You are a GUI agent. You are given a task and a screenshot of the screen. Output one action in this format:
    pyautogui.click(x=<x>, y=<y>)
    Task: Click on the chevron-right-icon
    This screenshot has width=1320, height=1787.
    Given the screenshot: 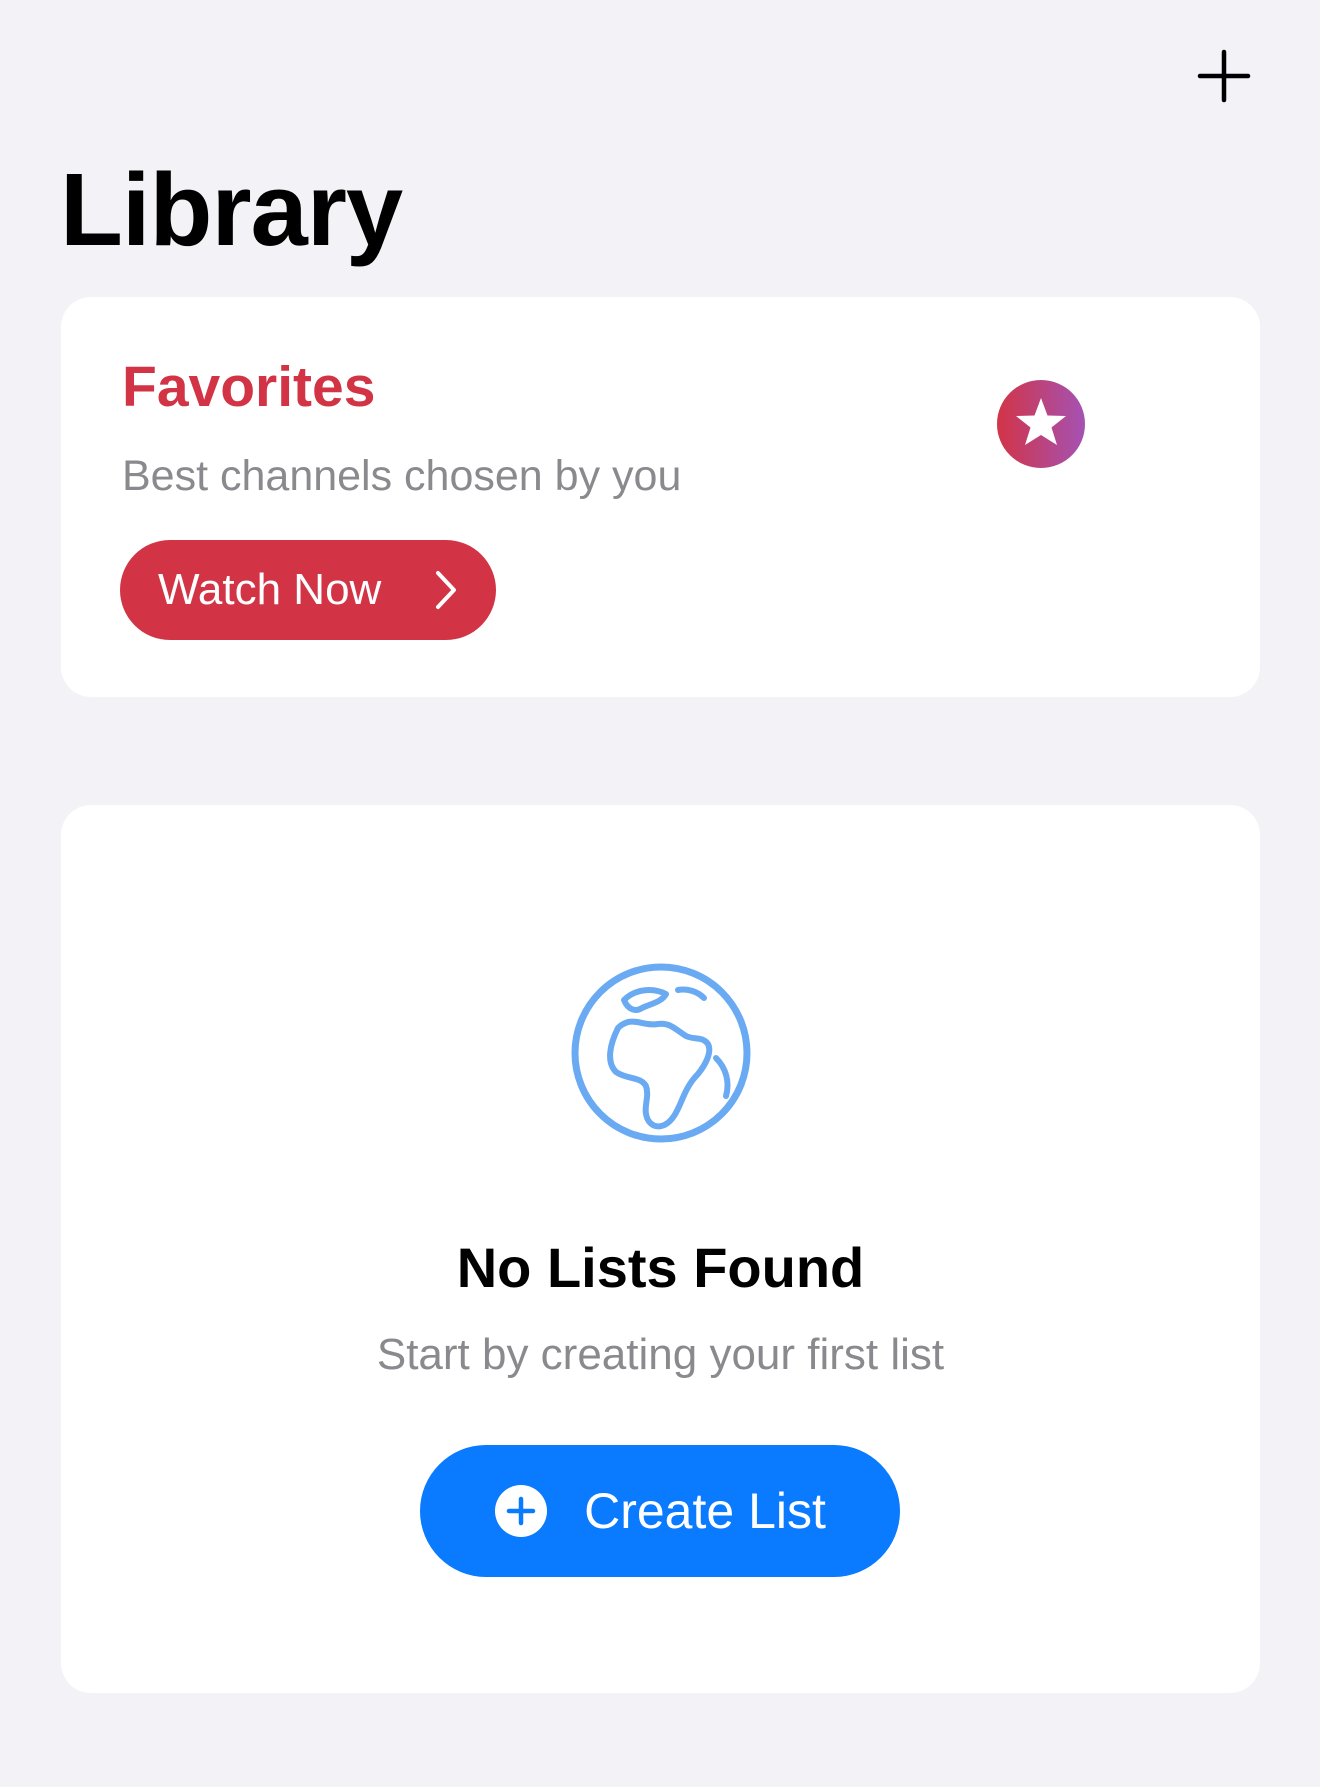 What is the action you would take?
    pyautogui.click(x=446, y=590)
    